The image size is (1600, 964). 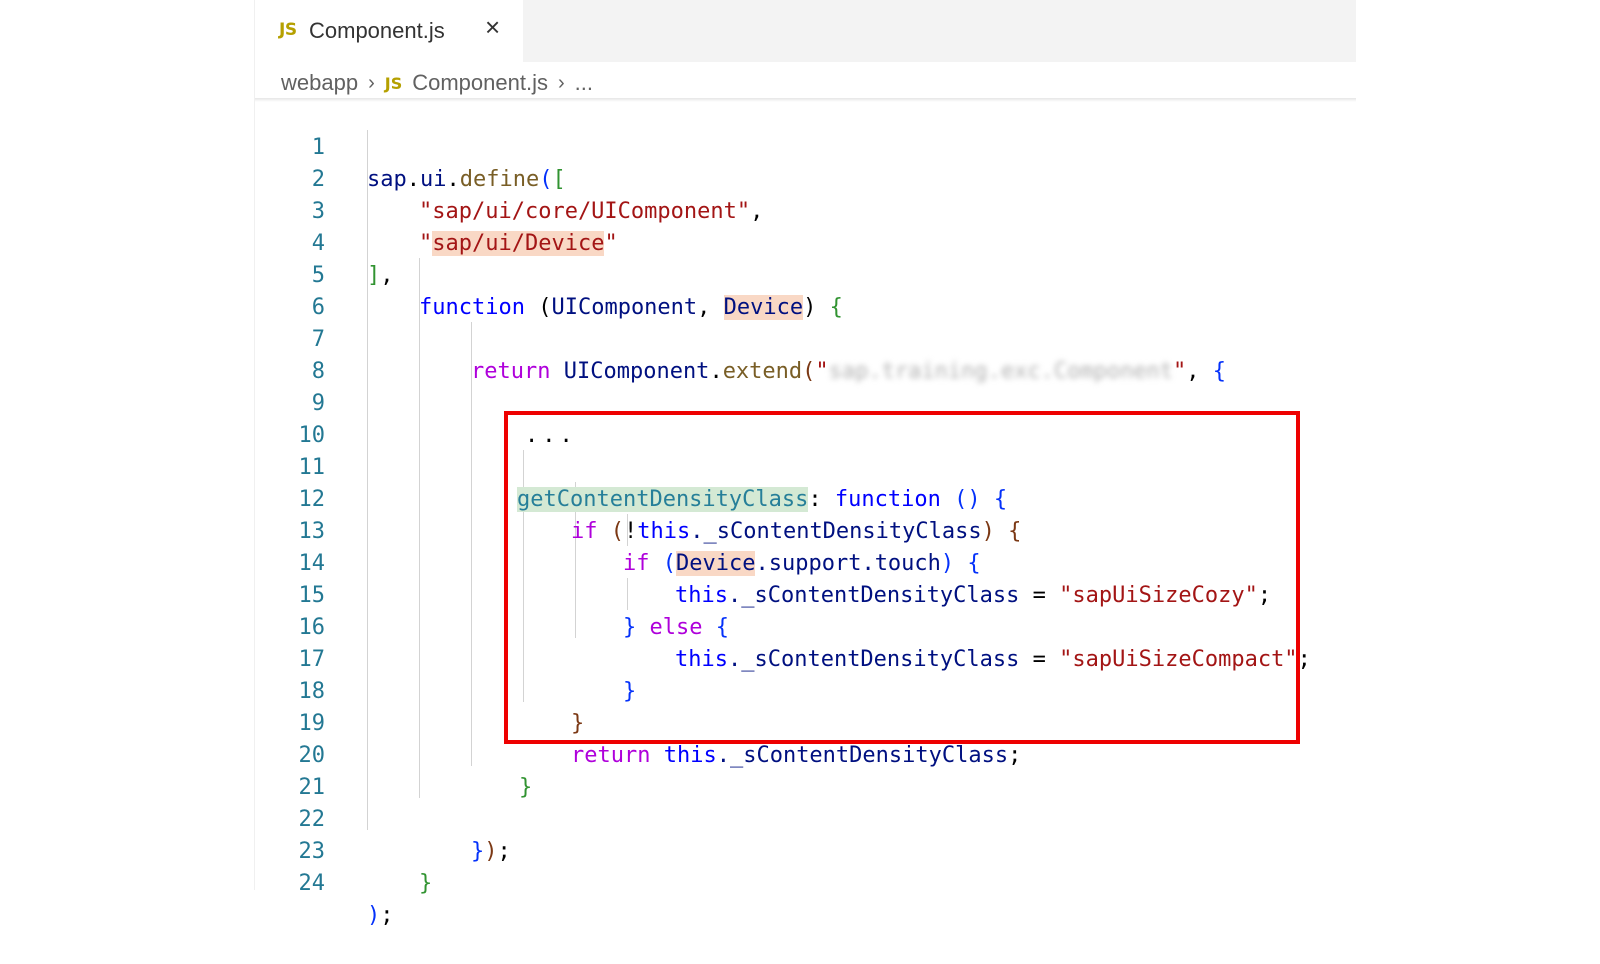 I want to click on code-text: }, so click(x=426, y=883).